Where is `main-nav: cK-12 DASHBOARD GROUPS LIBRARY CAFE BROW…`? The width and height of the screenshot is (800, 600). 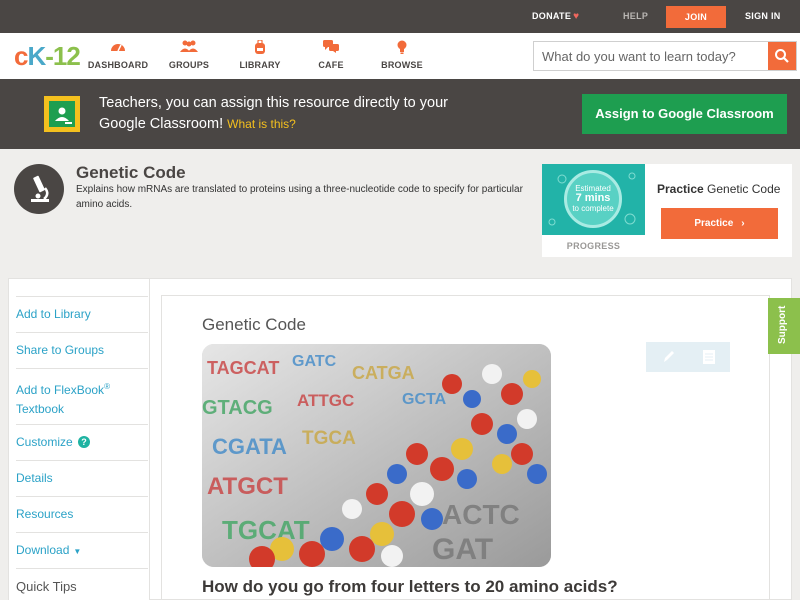
main-nav: cK-12 DASHBOARD GROUPS LIBRARY CAFE BROW… is located at coordinates (400, 56).